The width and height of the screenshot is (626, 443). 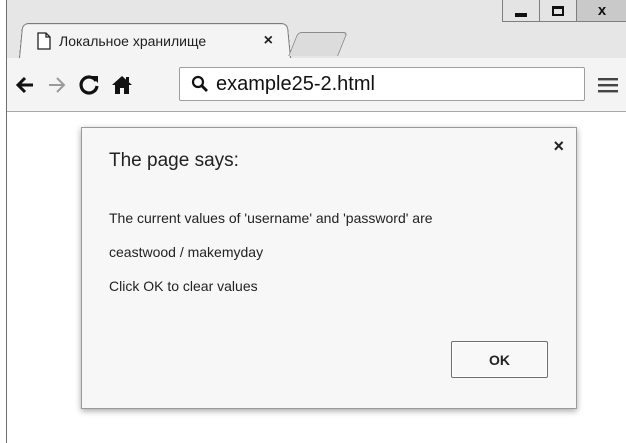 I want to click on tab-title: Локальное хранилище, so click(x=133, y=41).